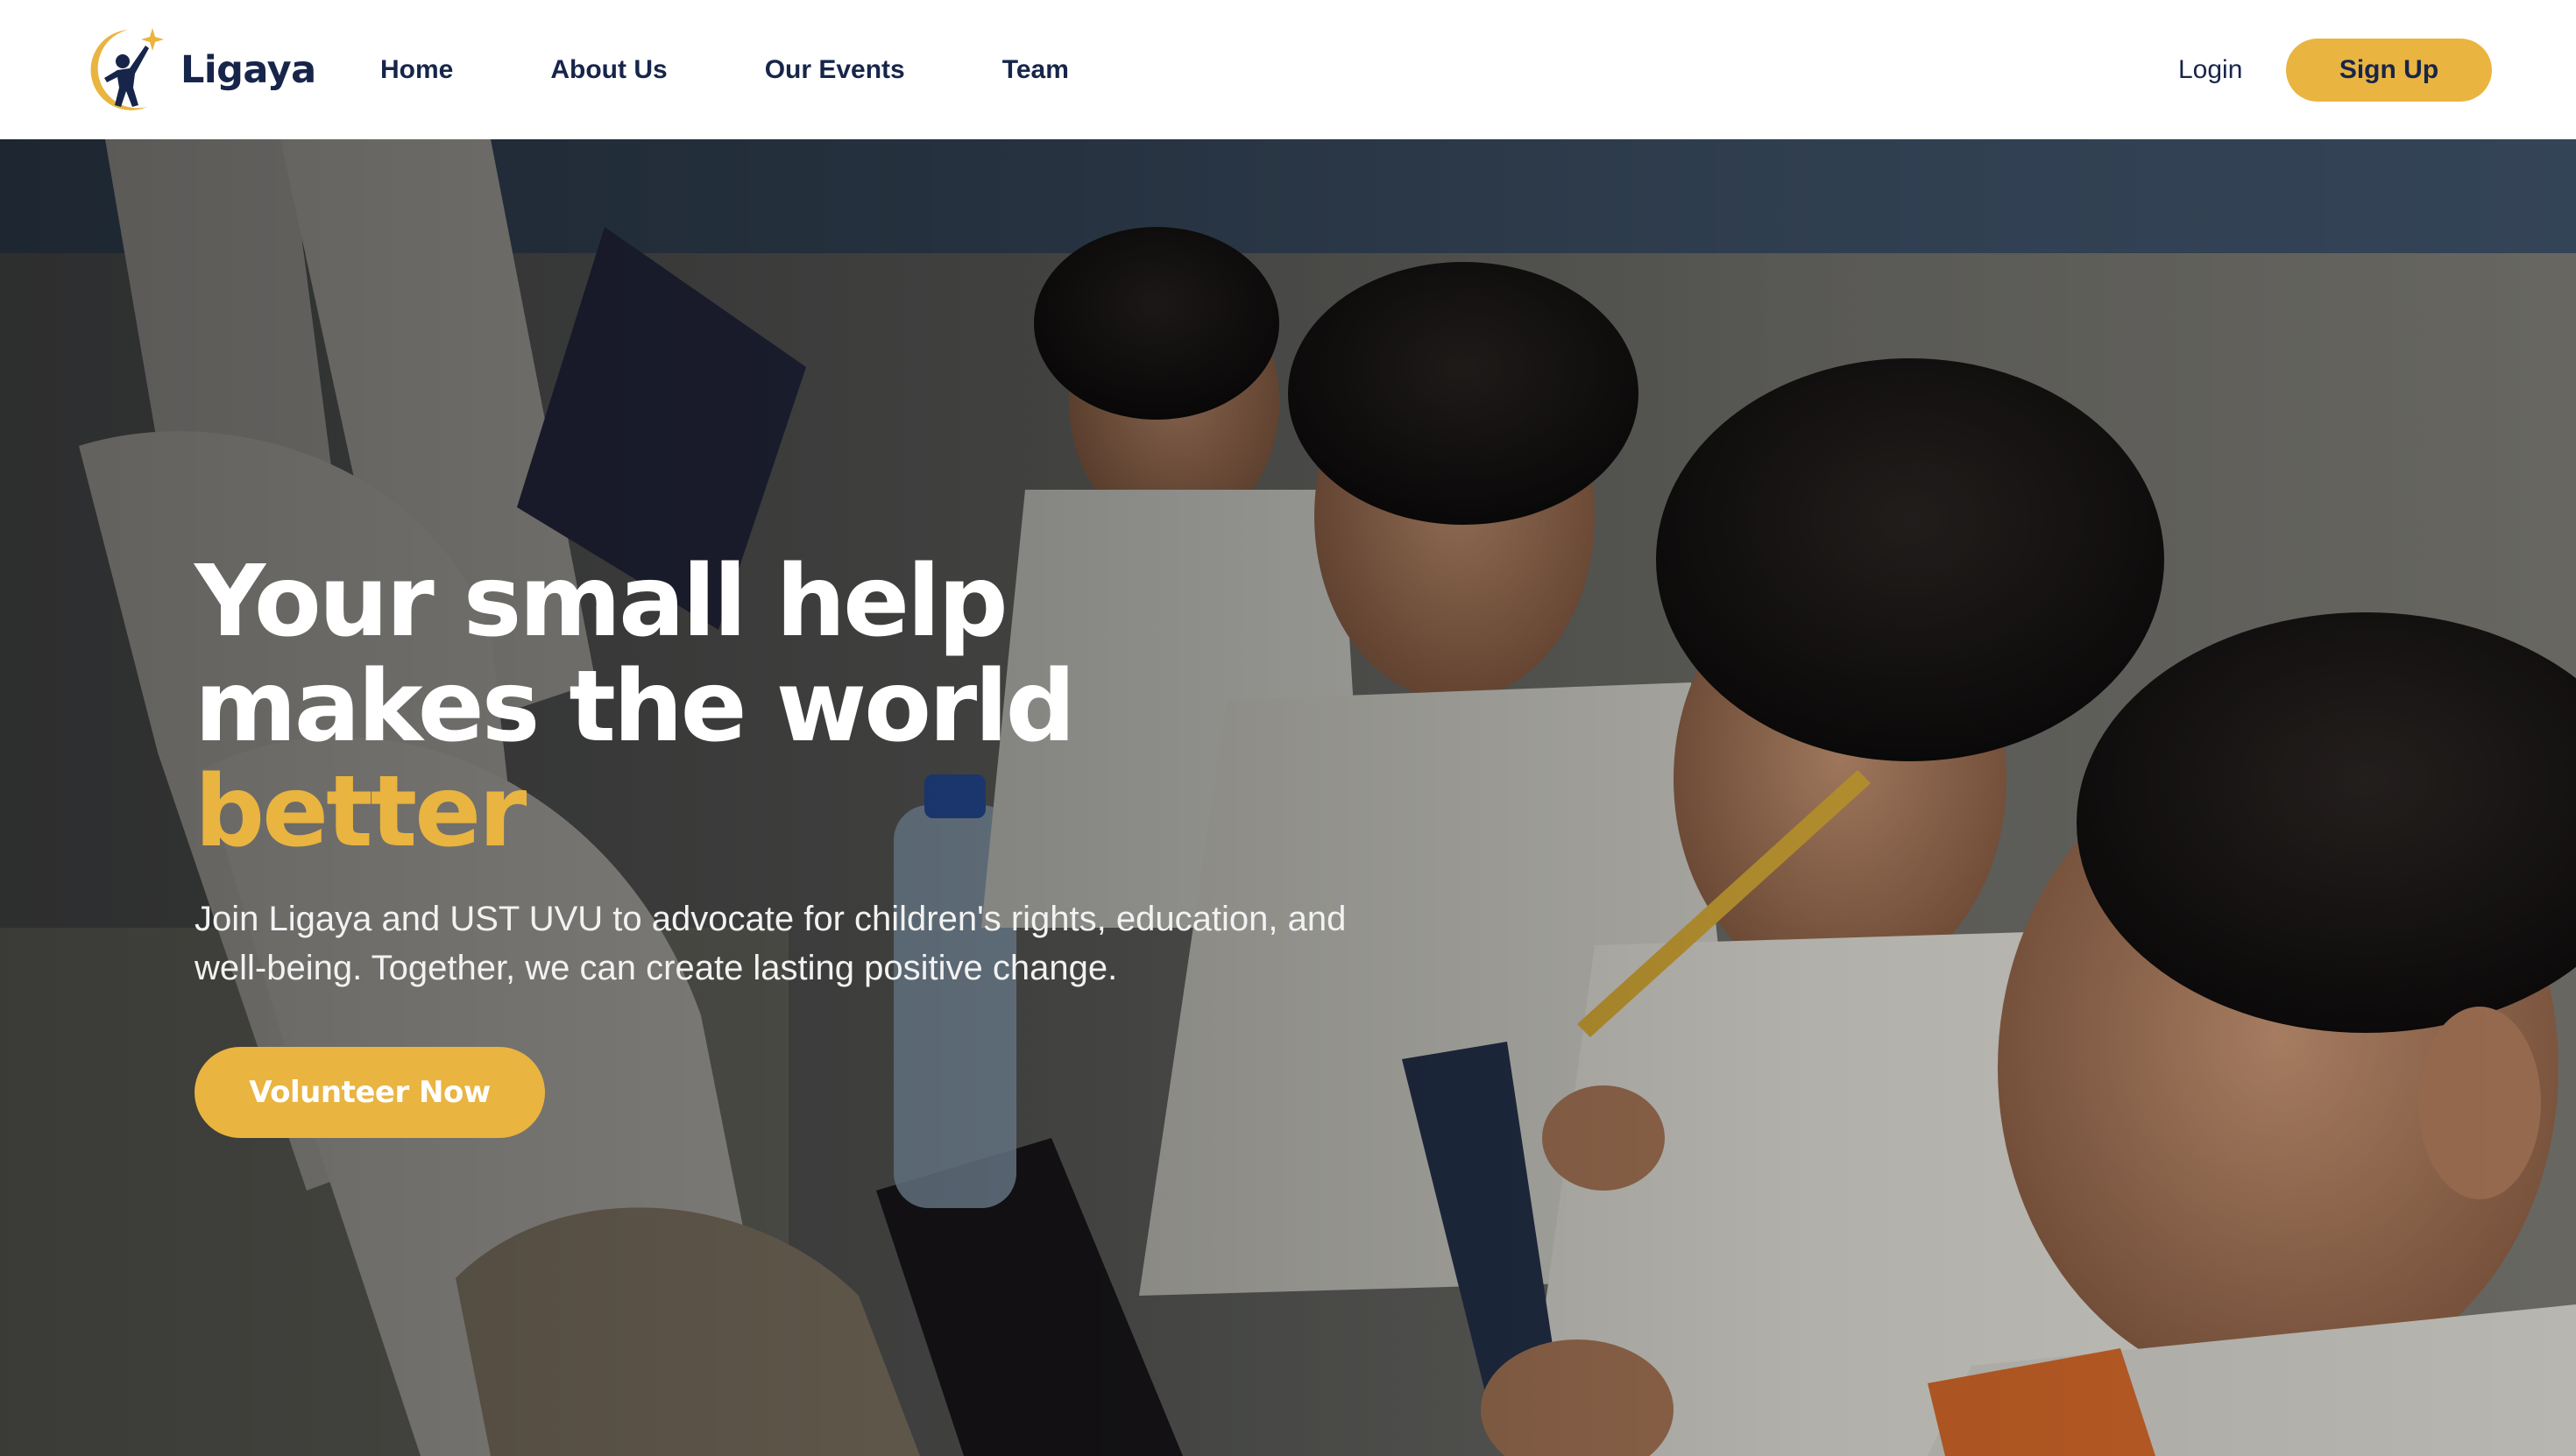 Image resolution: width=2576 pixels, height=1456 pixels. Describe the element at coordinates (361, 812) in the screenshot. I see `hero-title-accent: better` at that location.